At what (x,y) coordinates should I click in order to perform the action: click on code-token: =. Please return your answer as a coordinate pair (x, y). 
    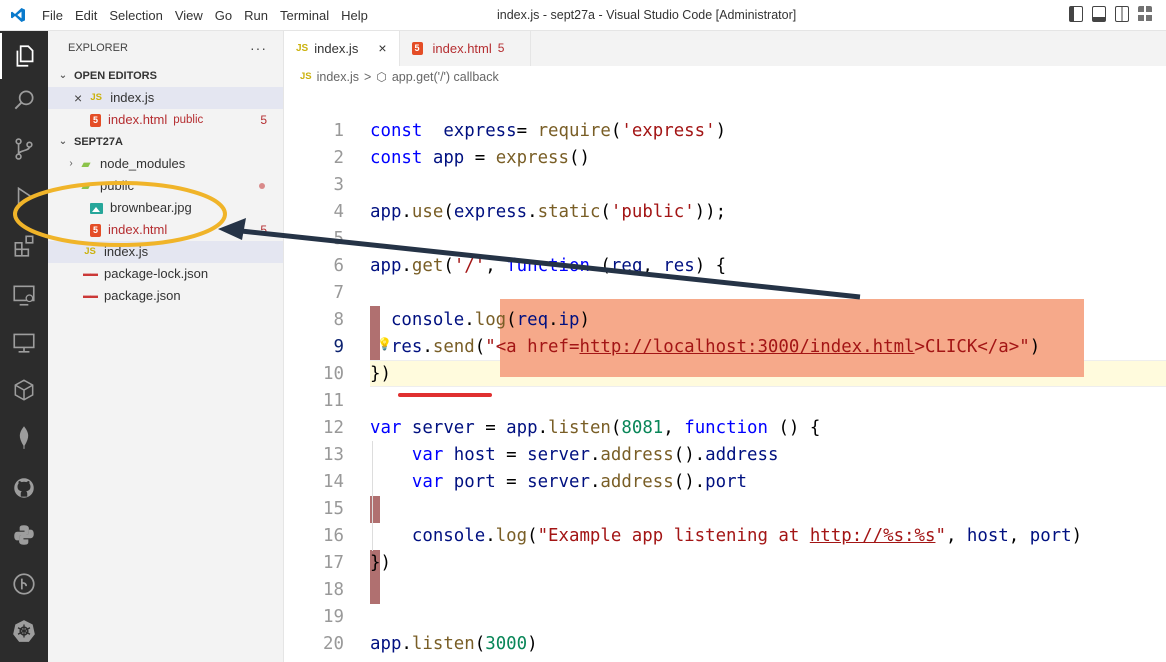
    Looking at the image, I should click on (511, 482).